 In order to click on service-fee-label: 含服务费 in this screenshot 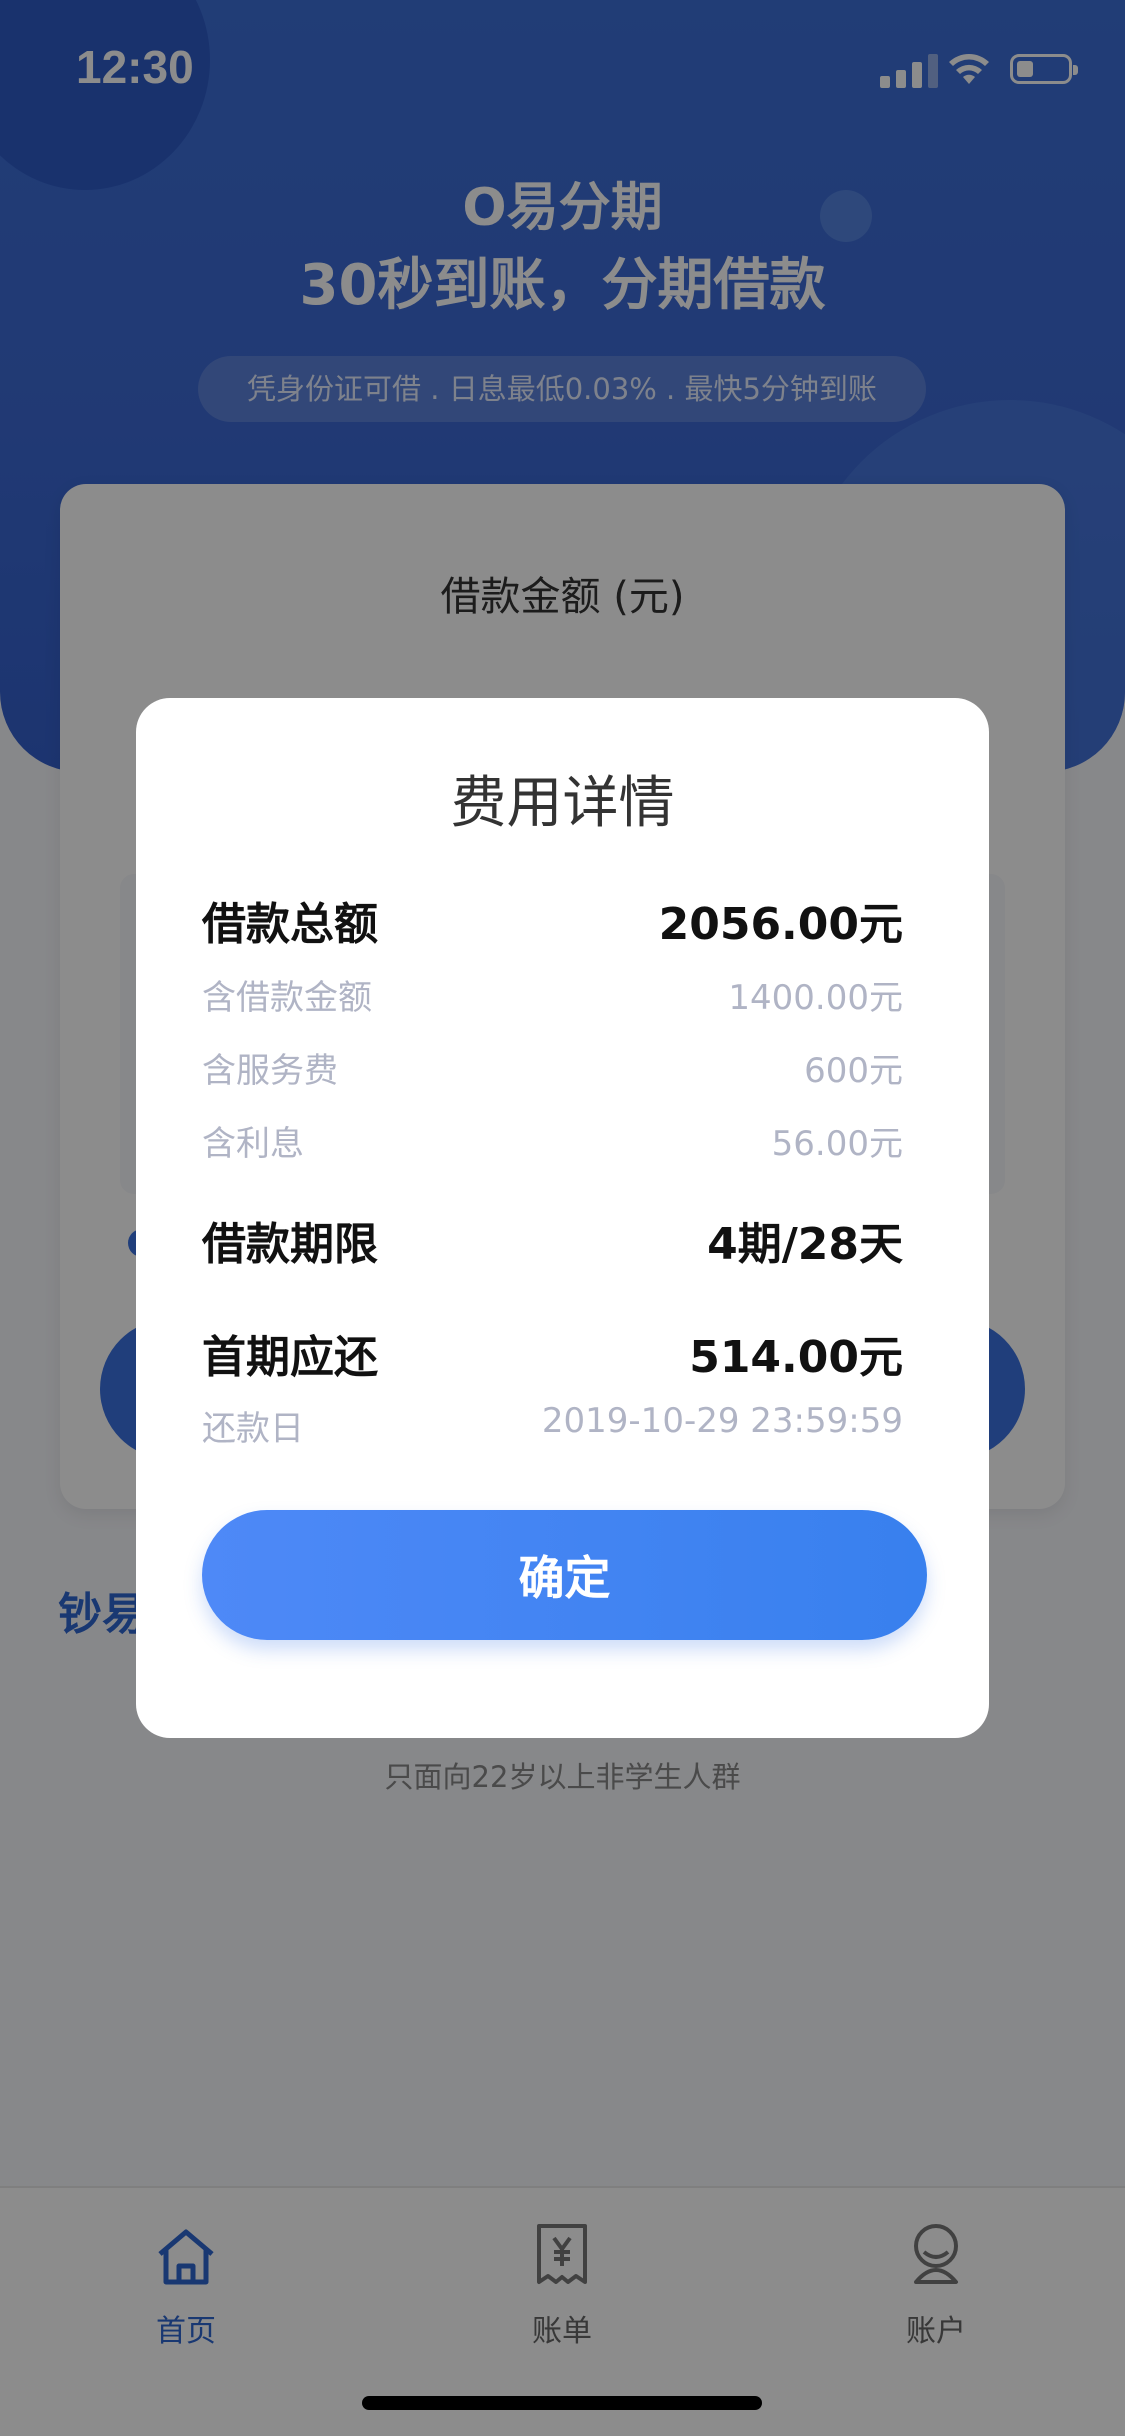, I will do `click(270, 1071)`.